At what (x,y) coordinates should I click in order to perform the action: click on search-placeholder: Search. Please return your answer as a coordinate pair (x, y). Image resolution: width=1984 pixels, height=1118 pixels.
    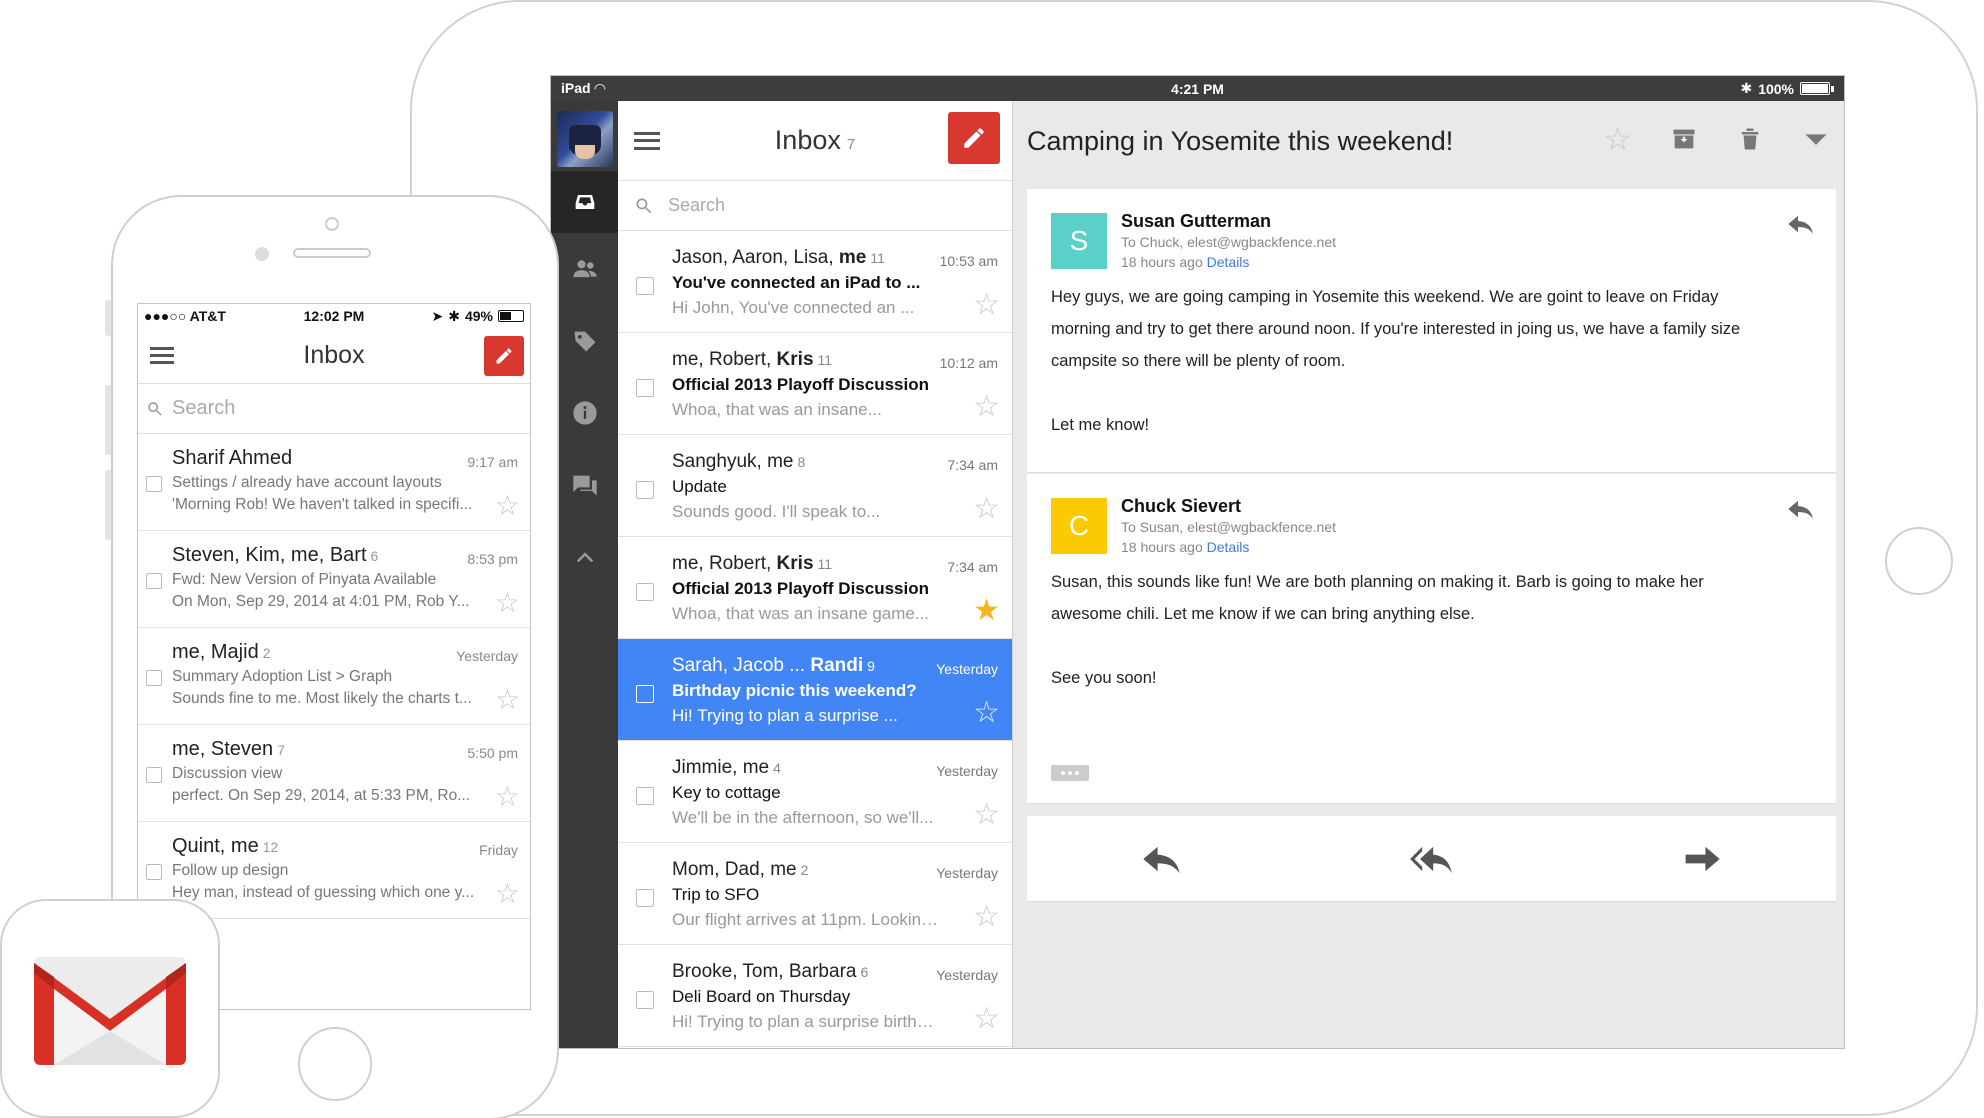
    Looking at the image, I should click on (697, 205).